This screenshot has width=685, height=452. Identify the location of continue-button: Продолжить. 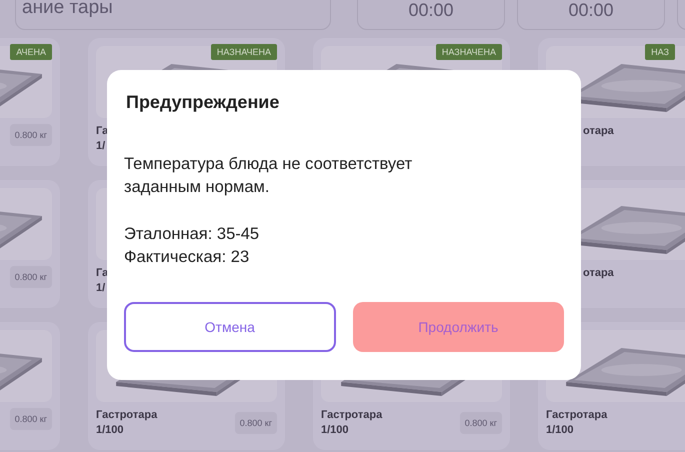
(458, 327).